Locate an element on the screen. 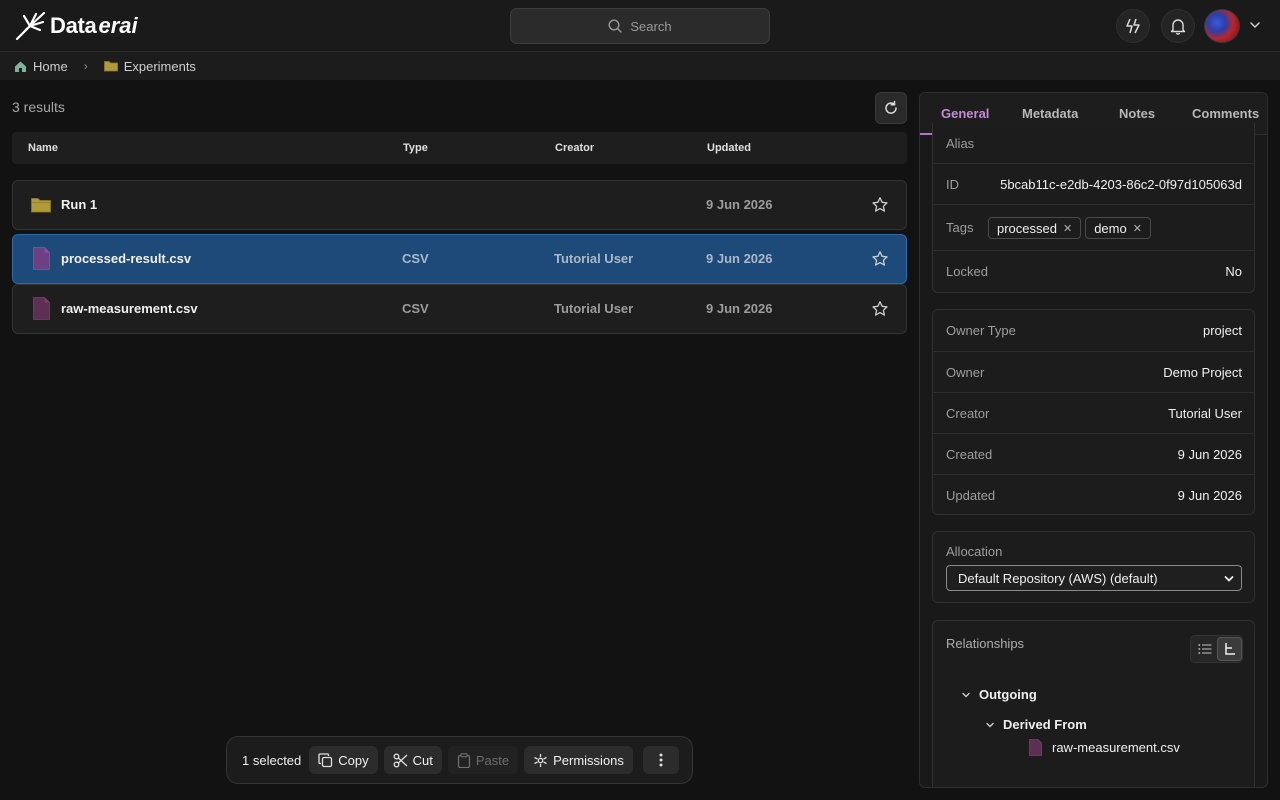 Image resolution: width=1280 pixels, height=800 pixels. created-row: Created 9 Jun 2026 is located at coordinates (1093, 453).